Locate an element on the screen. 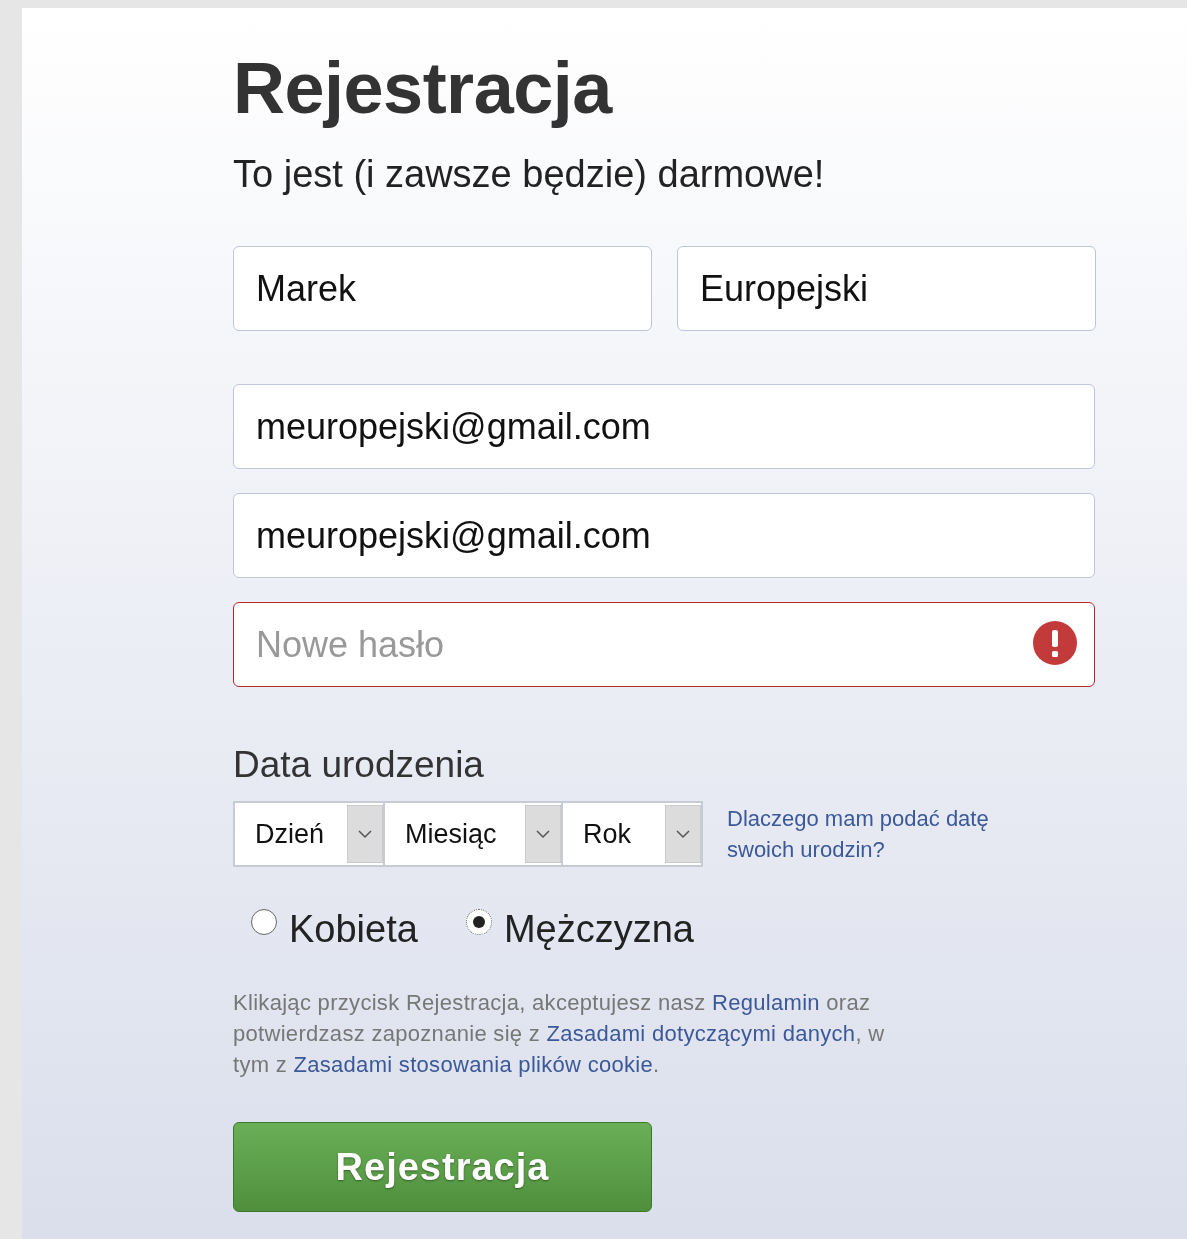  page-title: Rejestracja is located at coordinates (423, 88).